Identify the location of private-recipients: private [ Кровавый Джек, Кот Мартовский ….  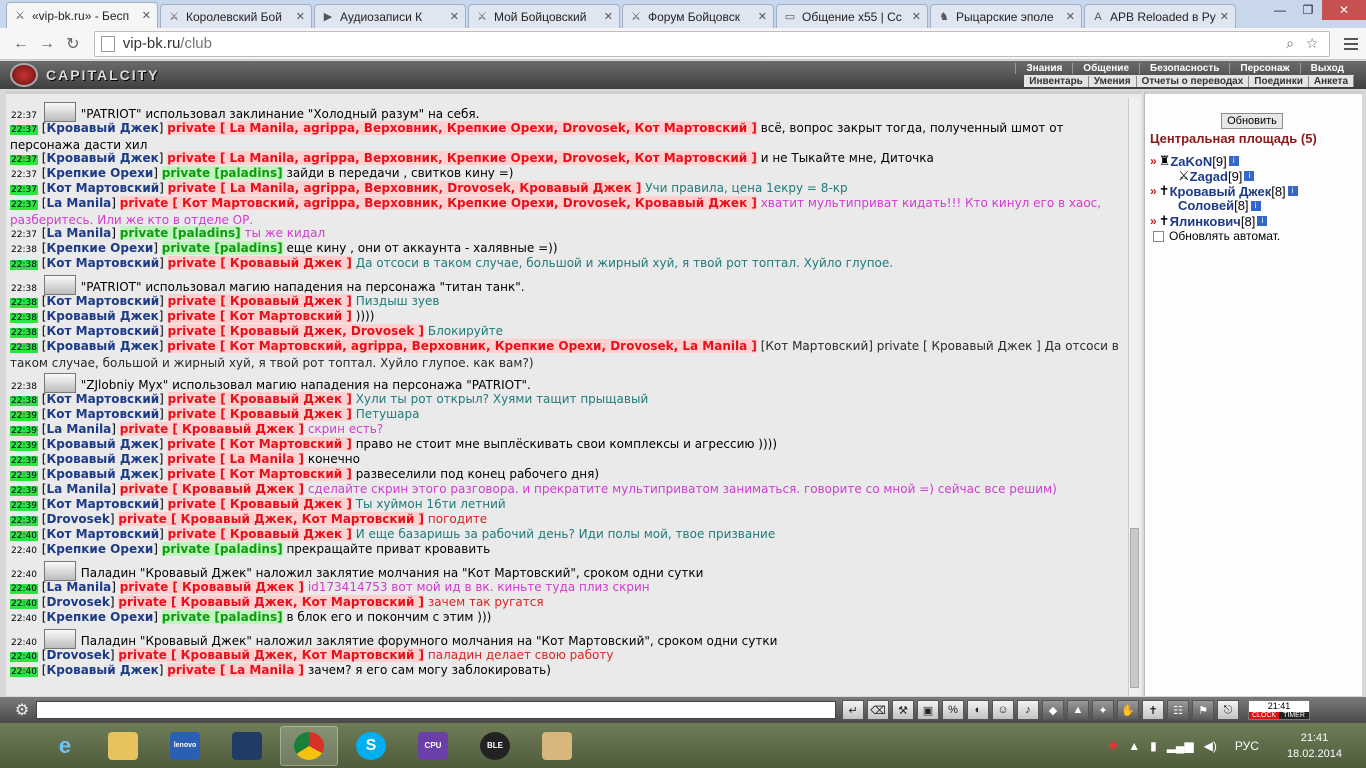
(271, 602).